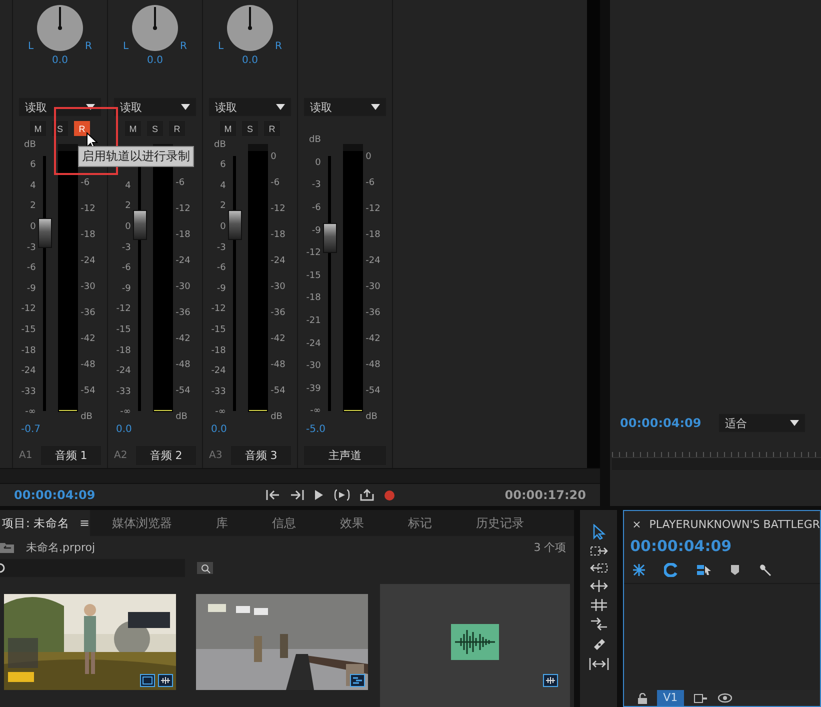  What do you see at coordinates (352, 523) in the screenshot?
I see `panel-tab: 效果` at bounding box center [352, 523].